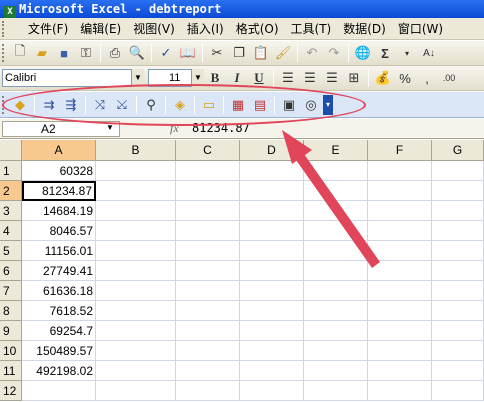 The width and height of the screenshot is (484, 402). Describe the element at coordinates (331, 199) in the screenshot. I see `annotation-arrow` at that location.